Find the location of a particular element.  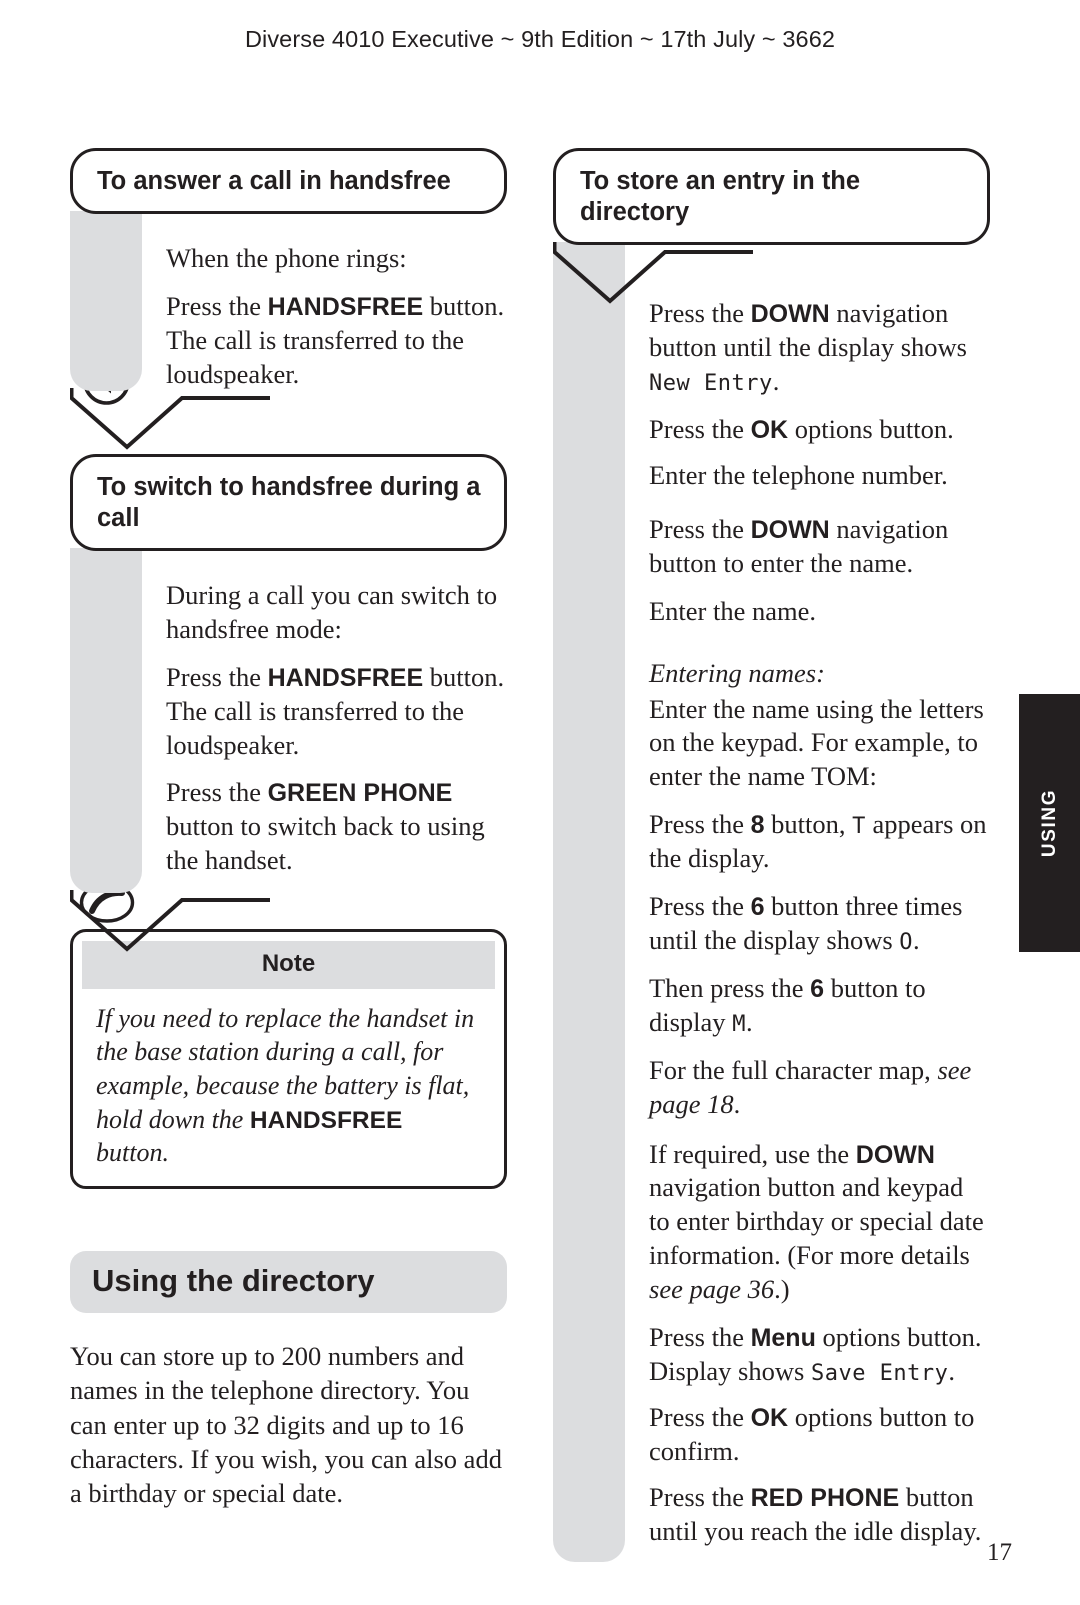

display-text: Save Entry is located at coordinates (879, 1373).